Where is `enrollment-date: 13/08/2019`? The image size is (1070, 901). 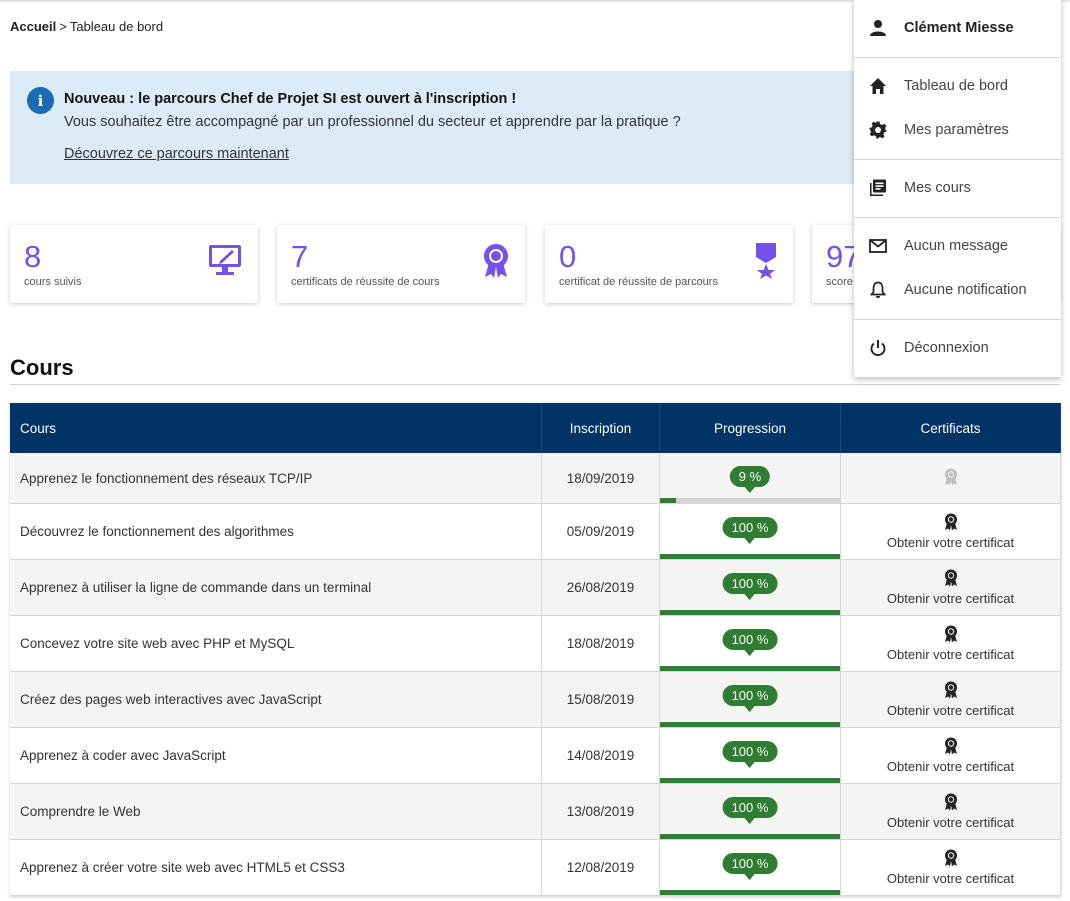
enrollment-date: 13/08/2019 is located at coordinates (600, 811).